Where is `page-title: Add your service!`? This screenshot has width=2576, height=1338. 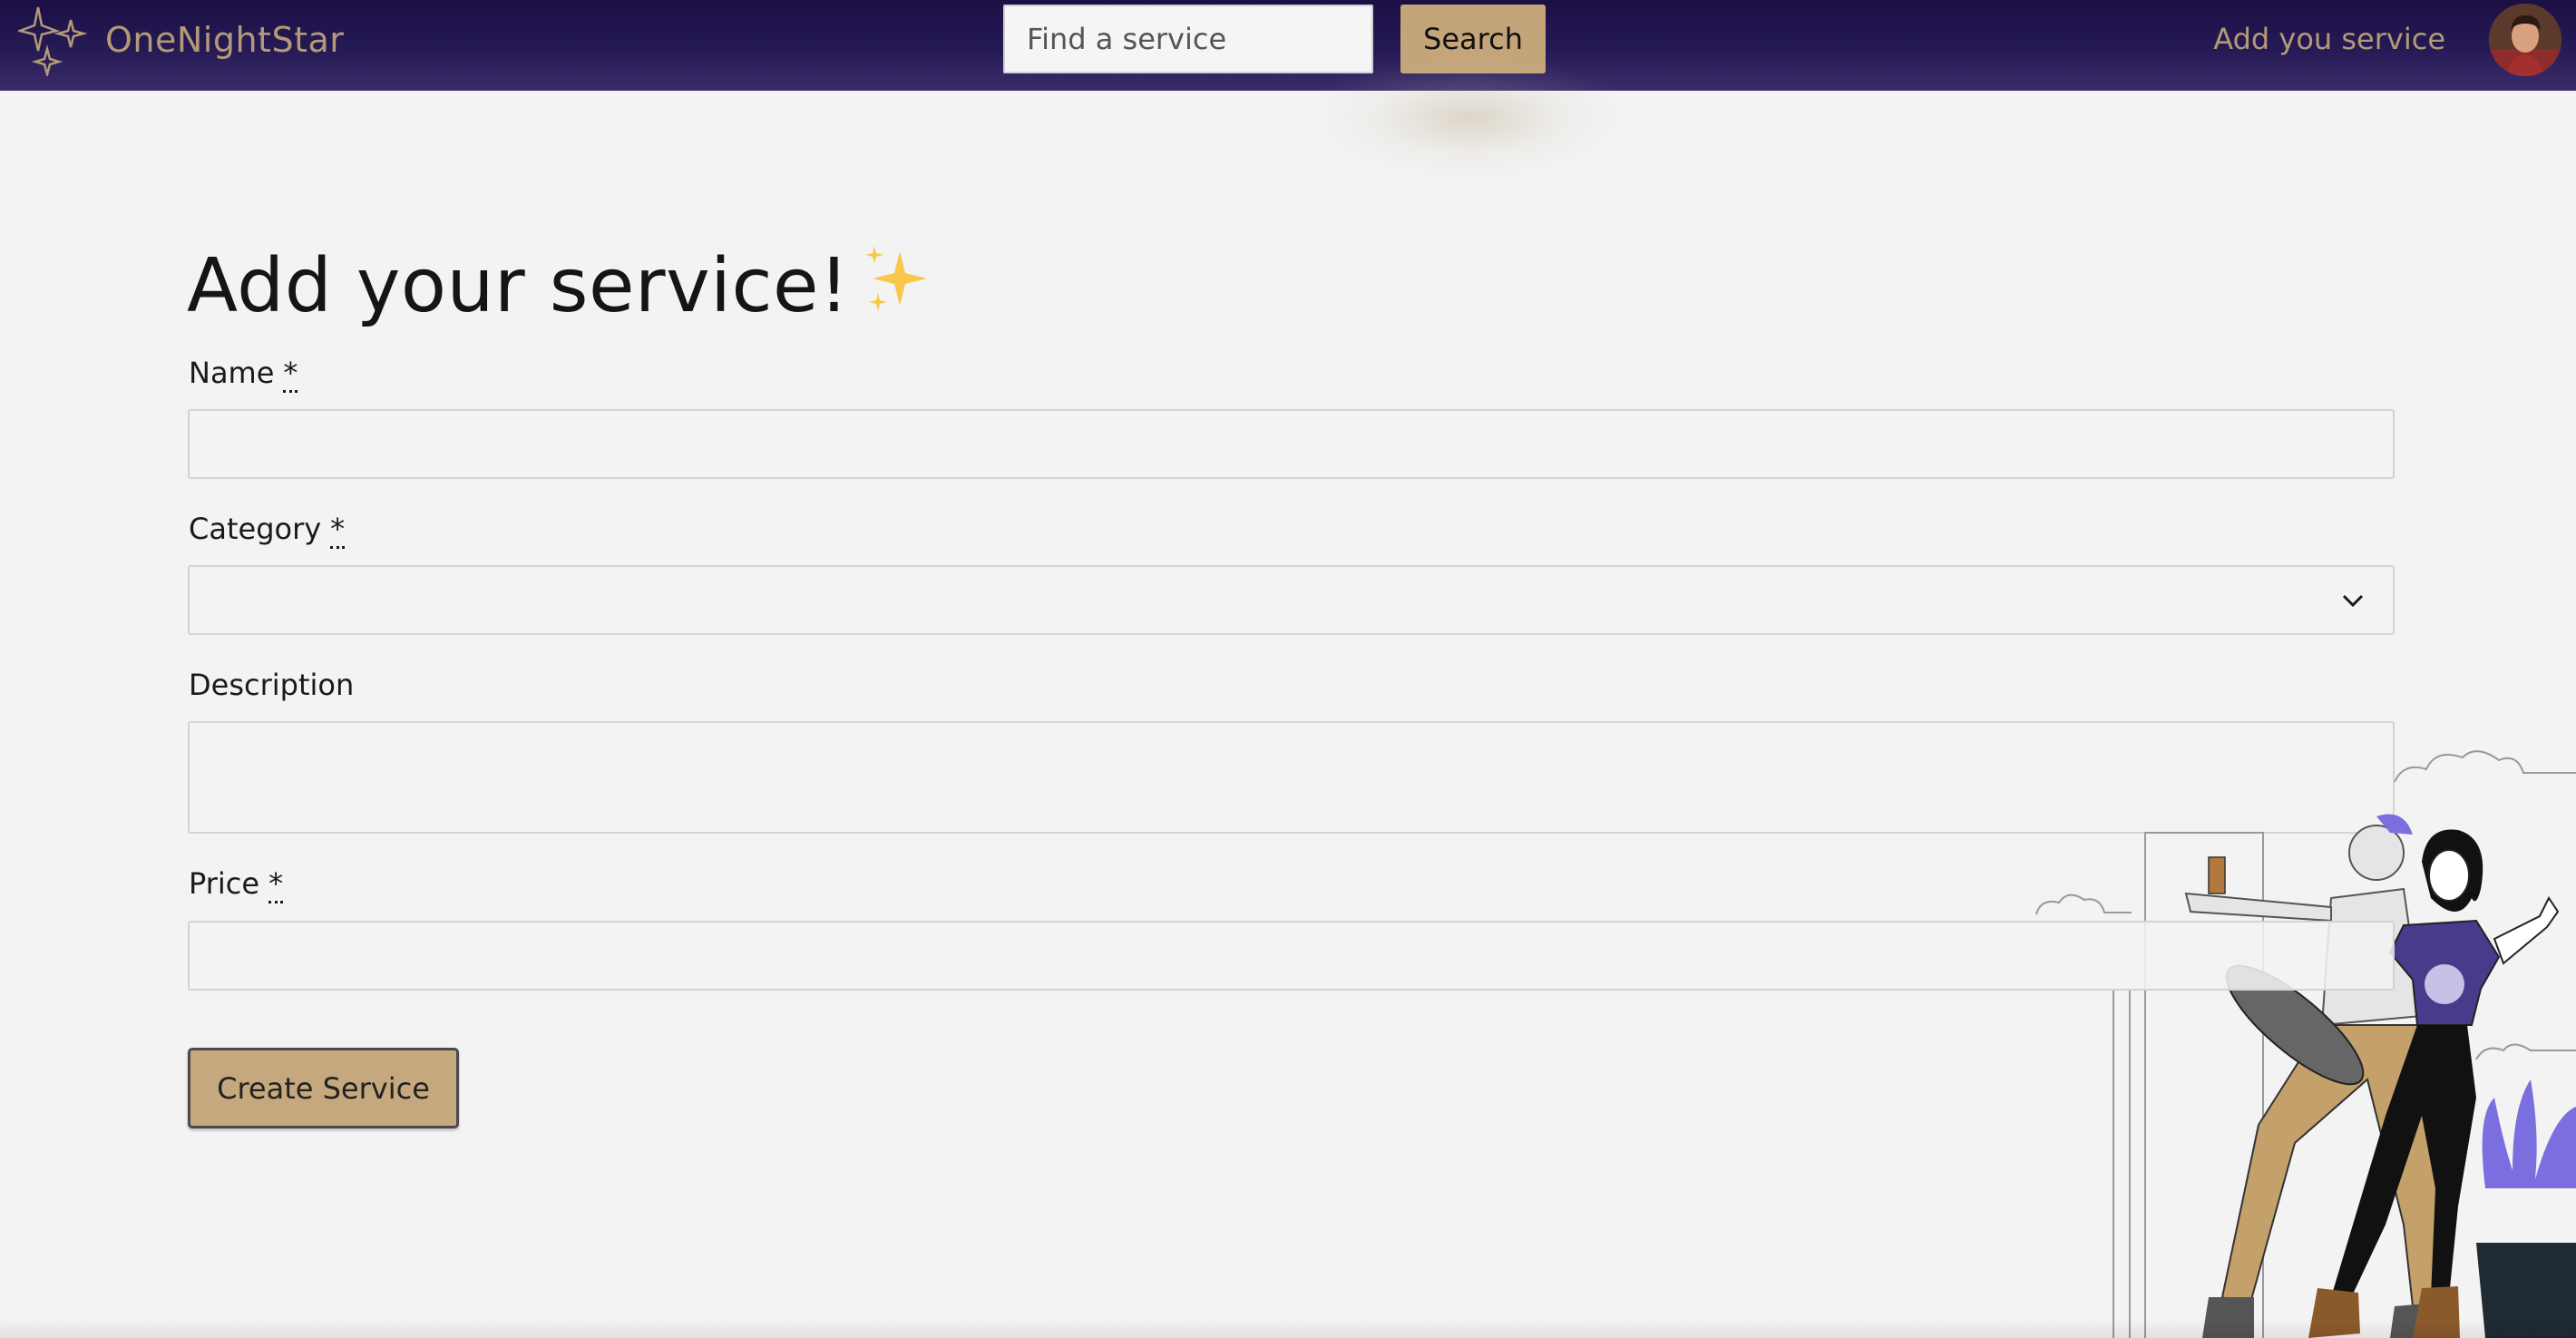
page-title: Add your service! is located at coordinates (561, 289).